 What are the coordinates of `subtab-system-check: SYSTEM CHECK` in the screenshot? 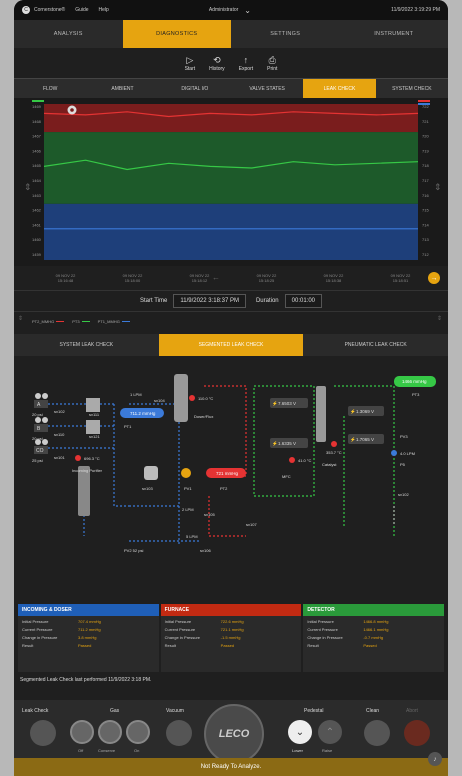 It's located at (412, 88).